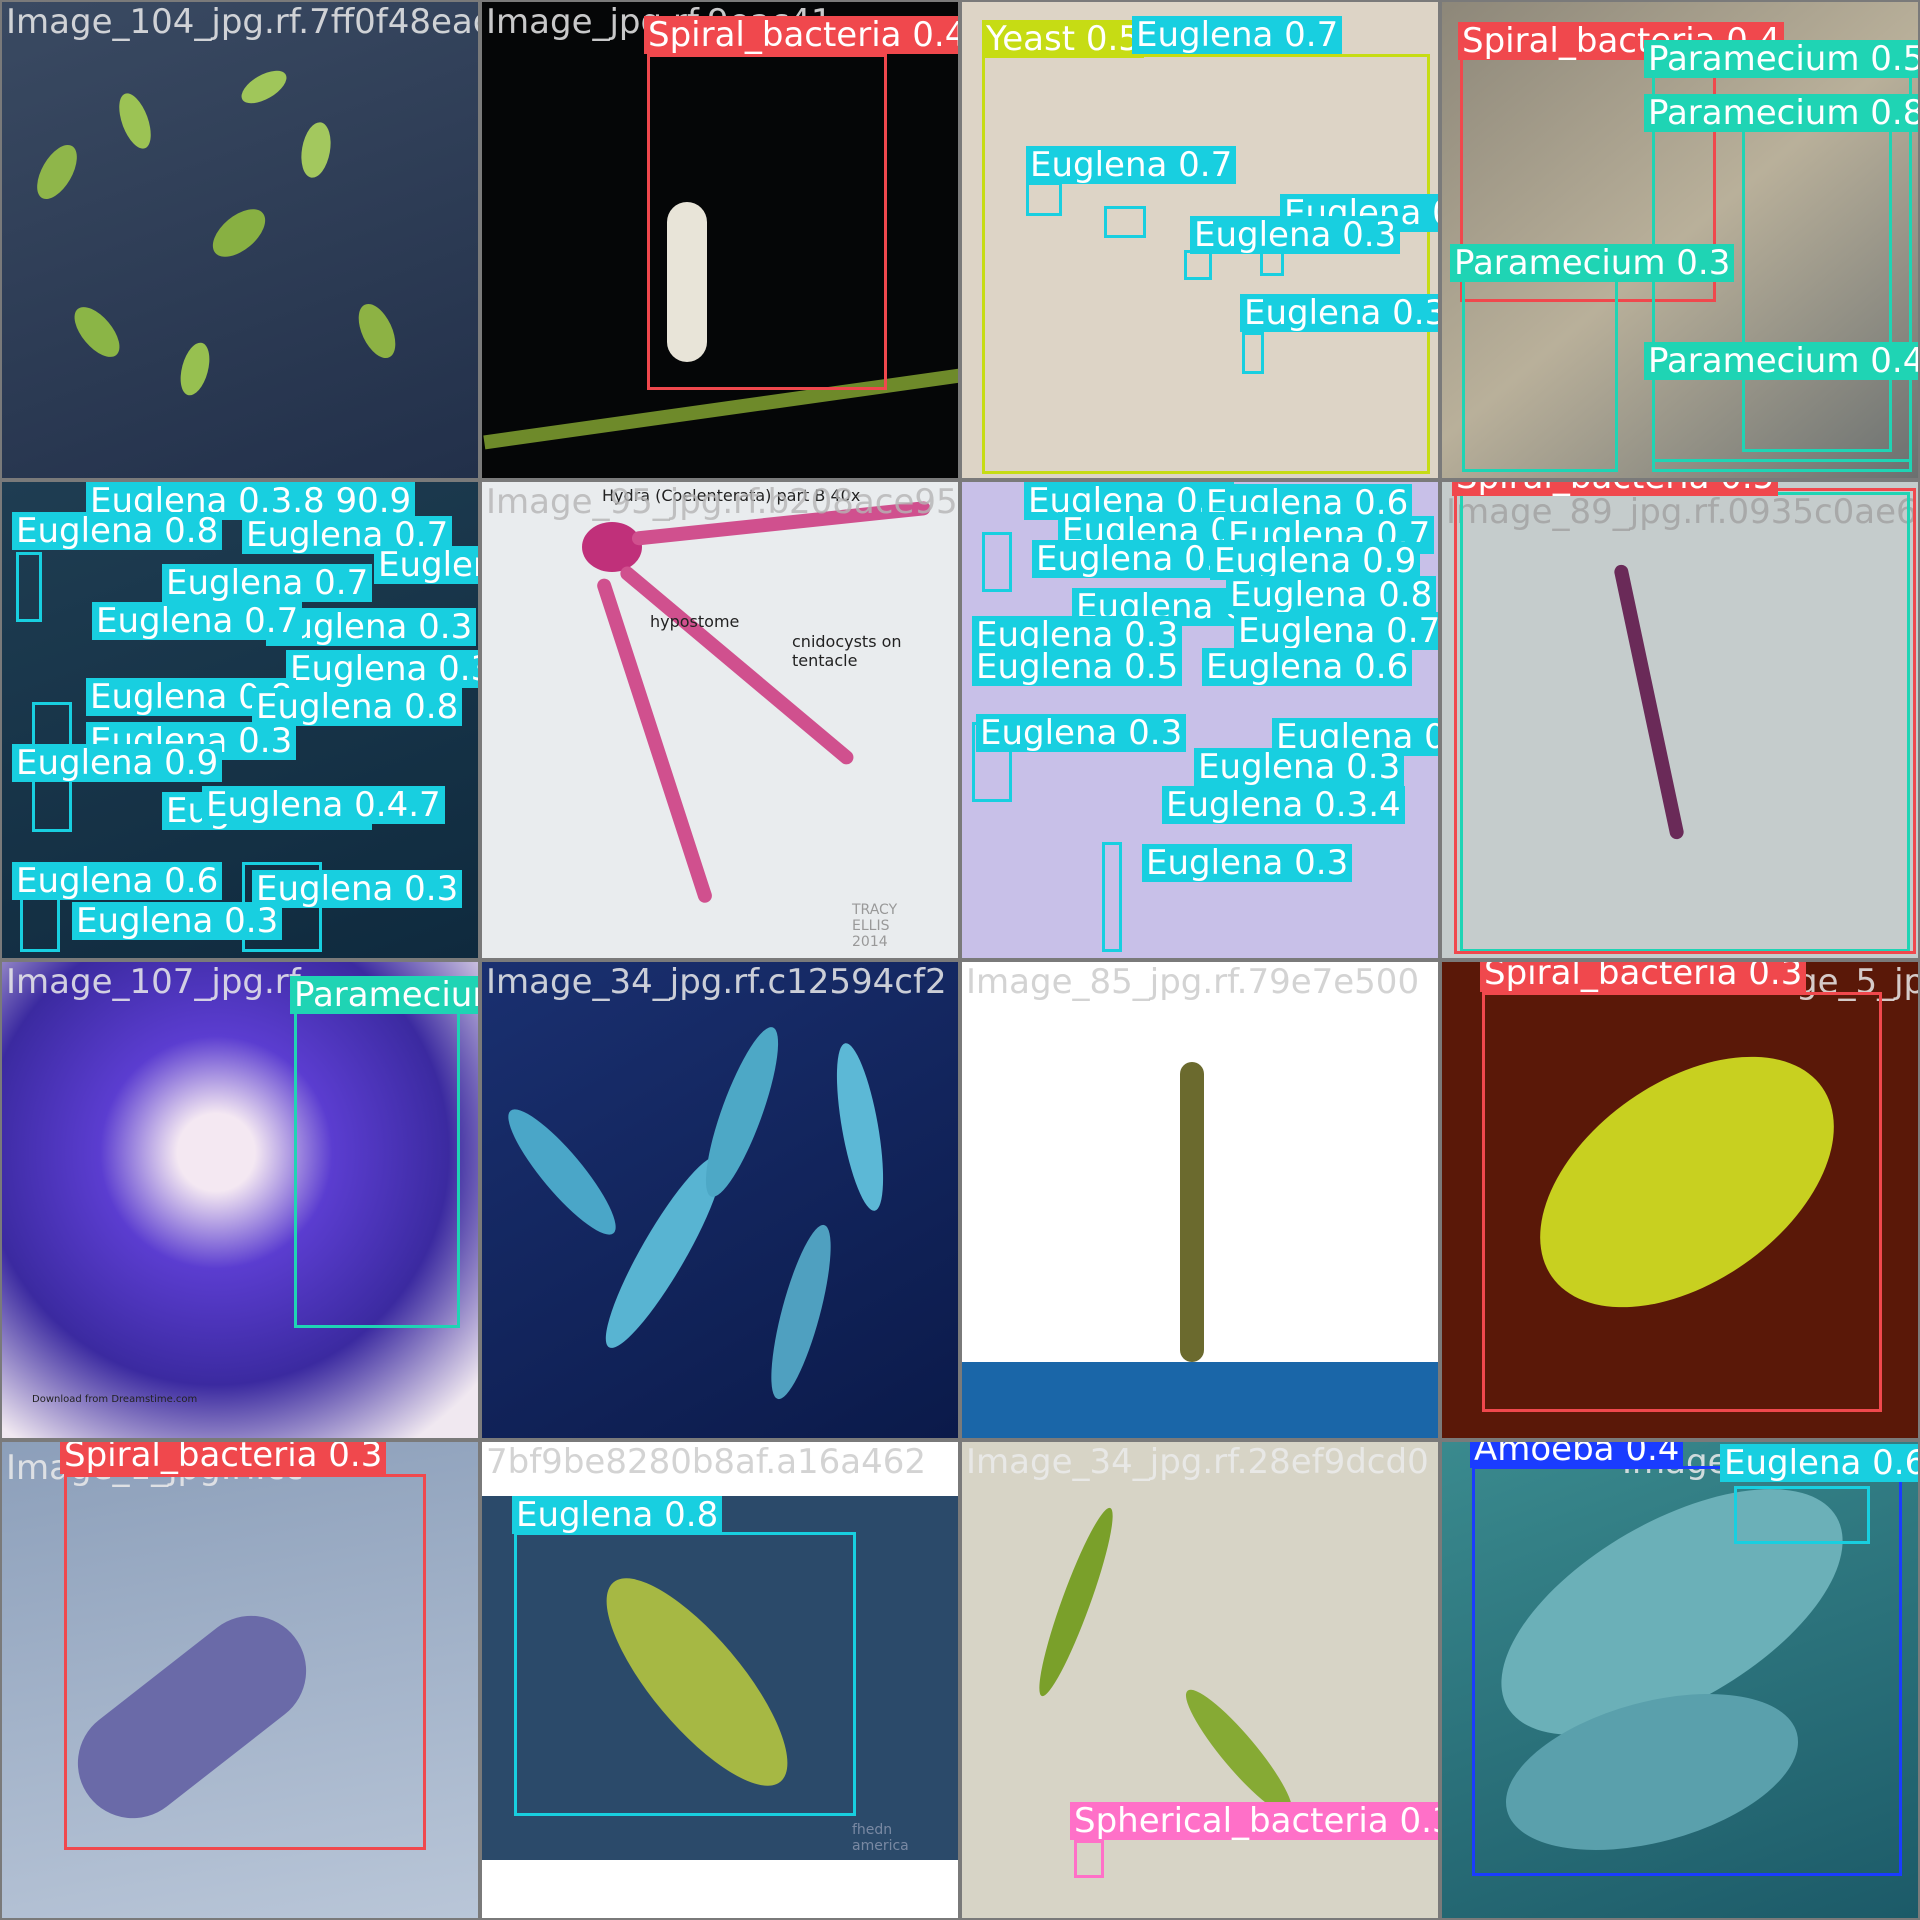  Describe the element at coordinates (1197, 1462) in the screenshot. I see `image-filename: Image_34_jpg.rf.28ef9dcd0` at that location.